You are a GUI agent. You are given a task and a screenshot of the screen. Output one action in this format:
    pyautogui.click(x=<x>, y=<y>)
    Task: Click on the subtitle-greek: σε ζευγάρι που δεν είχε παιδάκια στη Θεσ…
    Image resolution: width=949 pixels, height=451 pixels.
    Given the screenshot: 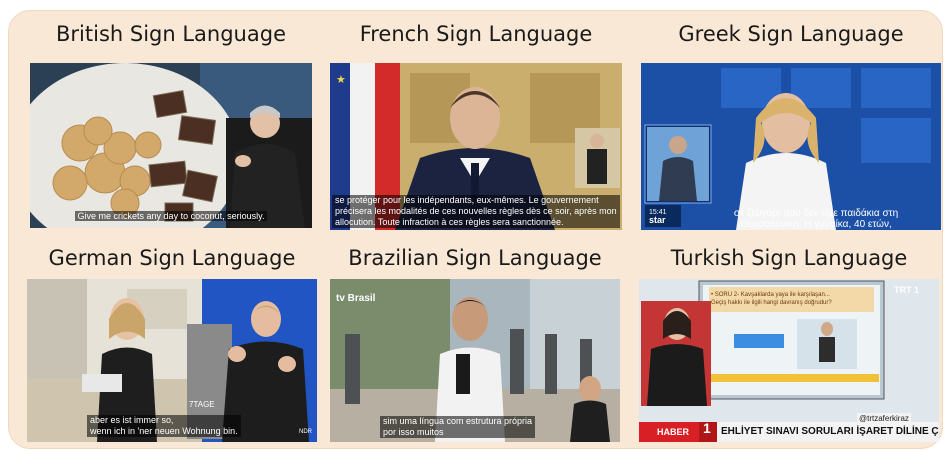 What is the action you would take?
    pyautogui.click(x=816, y=219)
    